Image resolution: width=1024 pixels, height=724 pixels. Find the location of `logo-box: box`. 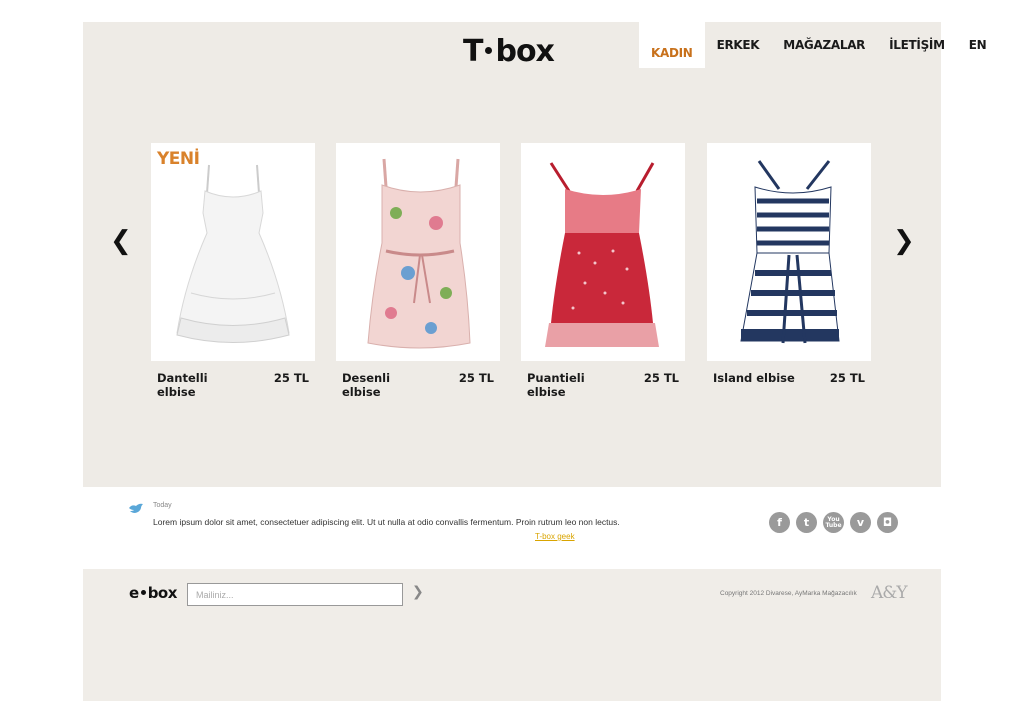

logo-box: box is located at coordinates (524, 51).